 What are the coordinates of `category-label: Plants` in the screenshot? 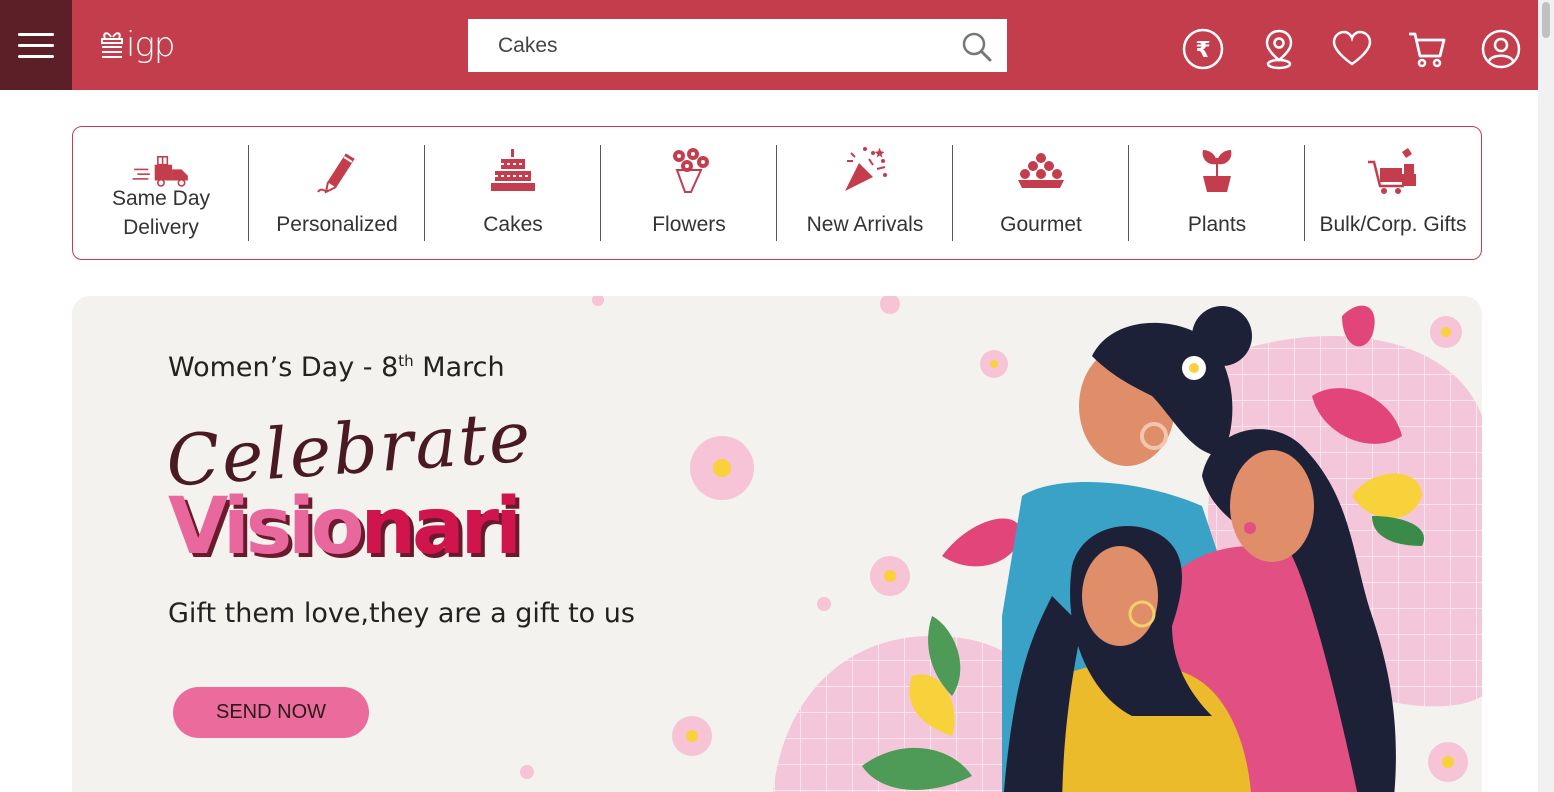 It's located at (1217, 224).